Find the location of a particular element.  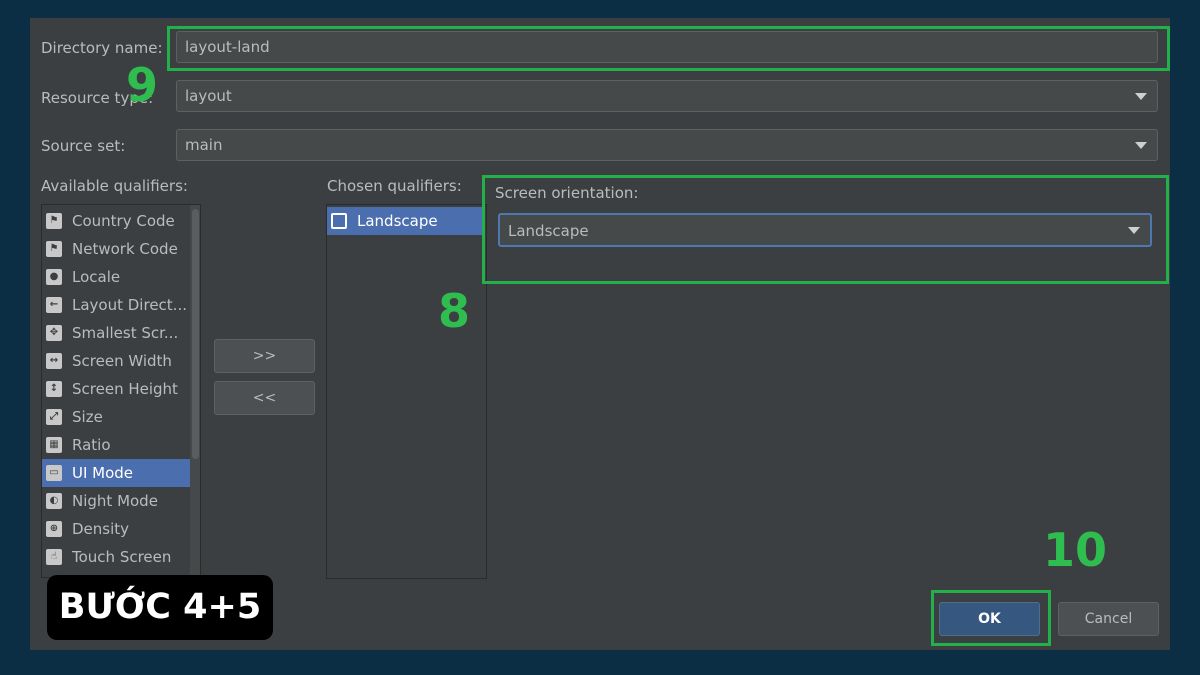

ratio-icon: ▦ is located at coordinates (54, 445).